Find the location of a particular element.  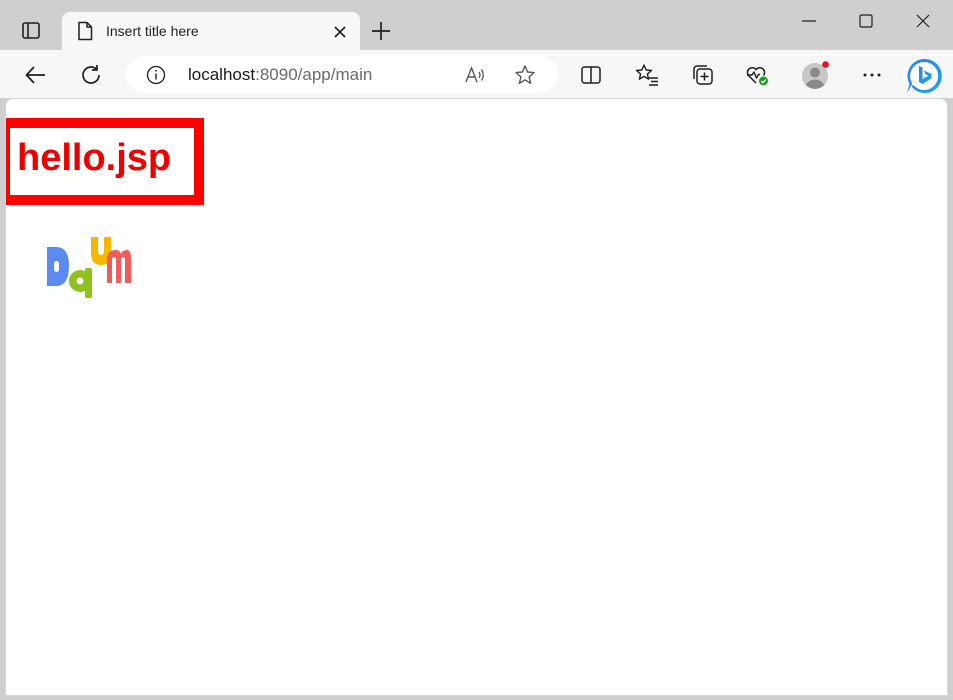

back-arrow-icon is located at coordinates (36, 75).